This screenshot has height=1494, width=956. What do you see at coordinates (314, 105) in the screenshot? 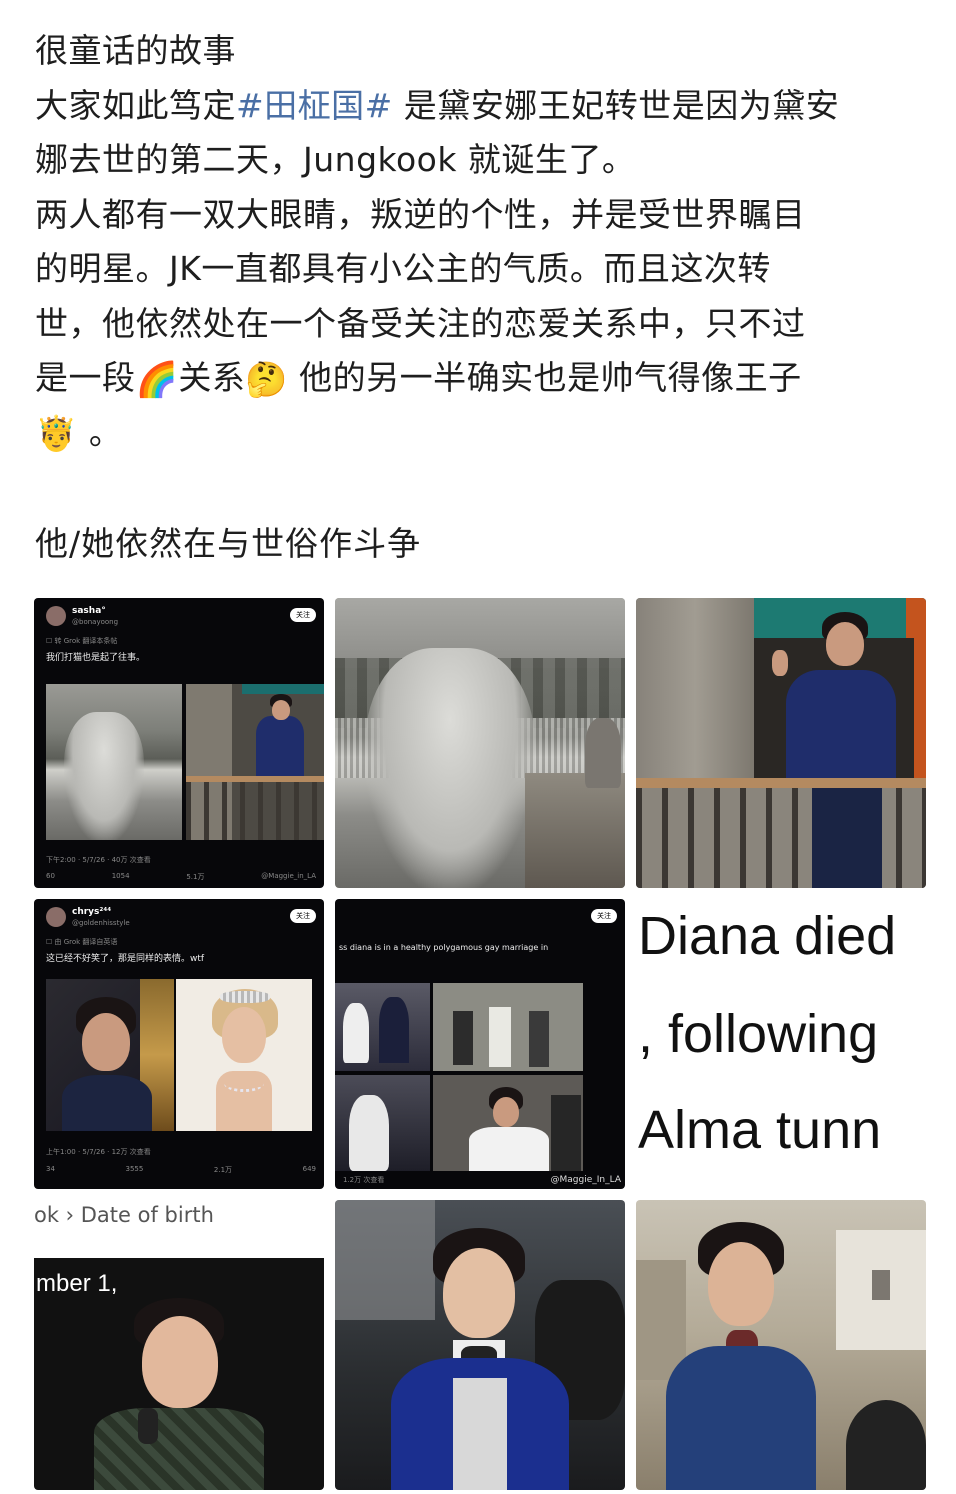
I see `hashtag-link: #田柾国#` at bounding box center [314, 105].